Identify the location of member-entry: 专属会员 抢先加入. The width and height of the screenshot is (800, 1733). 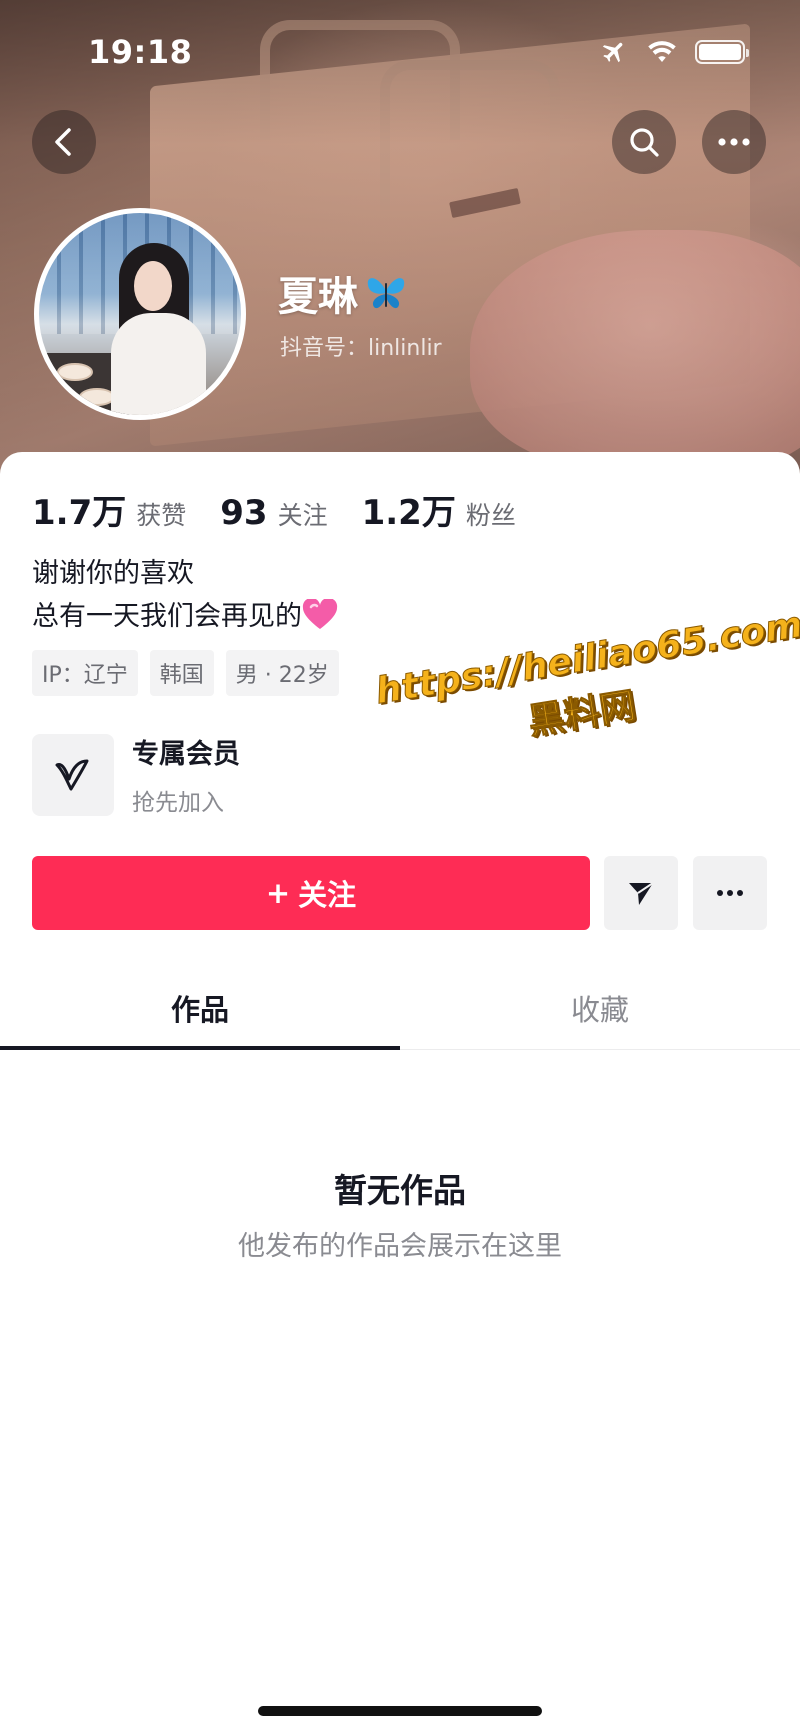
(136, 774).